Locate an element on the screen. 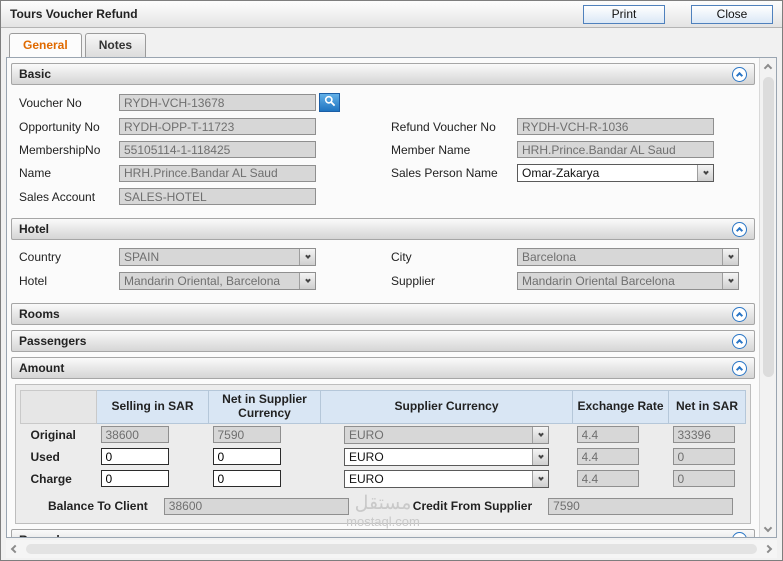  used-exchange-field is located at coordinates (607, 457).